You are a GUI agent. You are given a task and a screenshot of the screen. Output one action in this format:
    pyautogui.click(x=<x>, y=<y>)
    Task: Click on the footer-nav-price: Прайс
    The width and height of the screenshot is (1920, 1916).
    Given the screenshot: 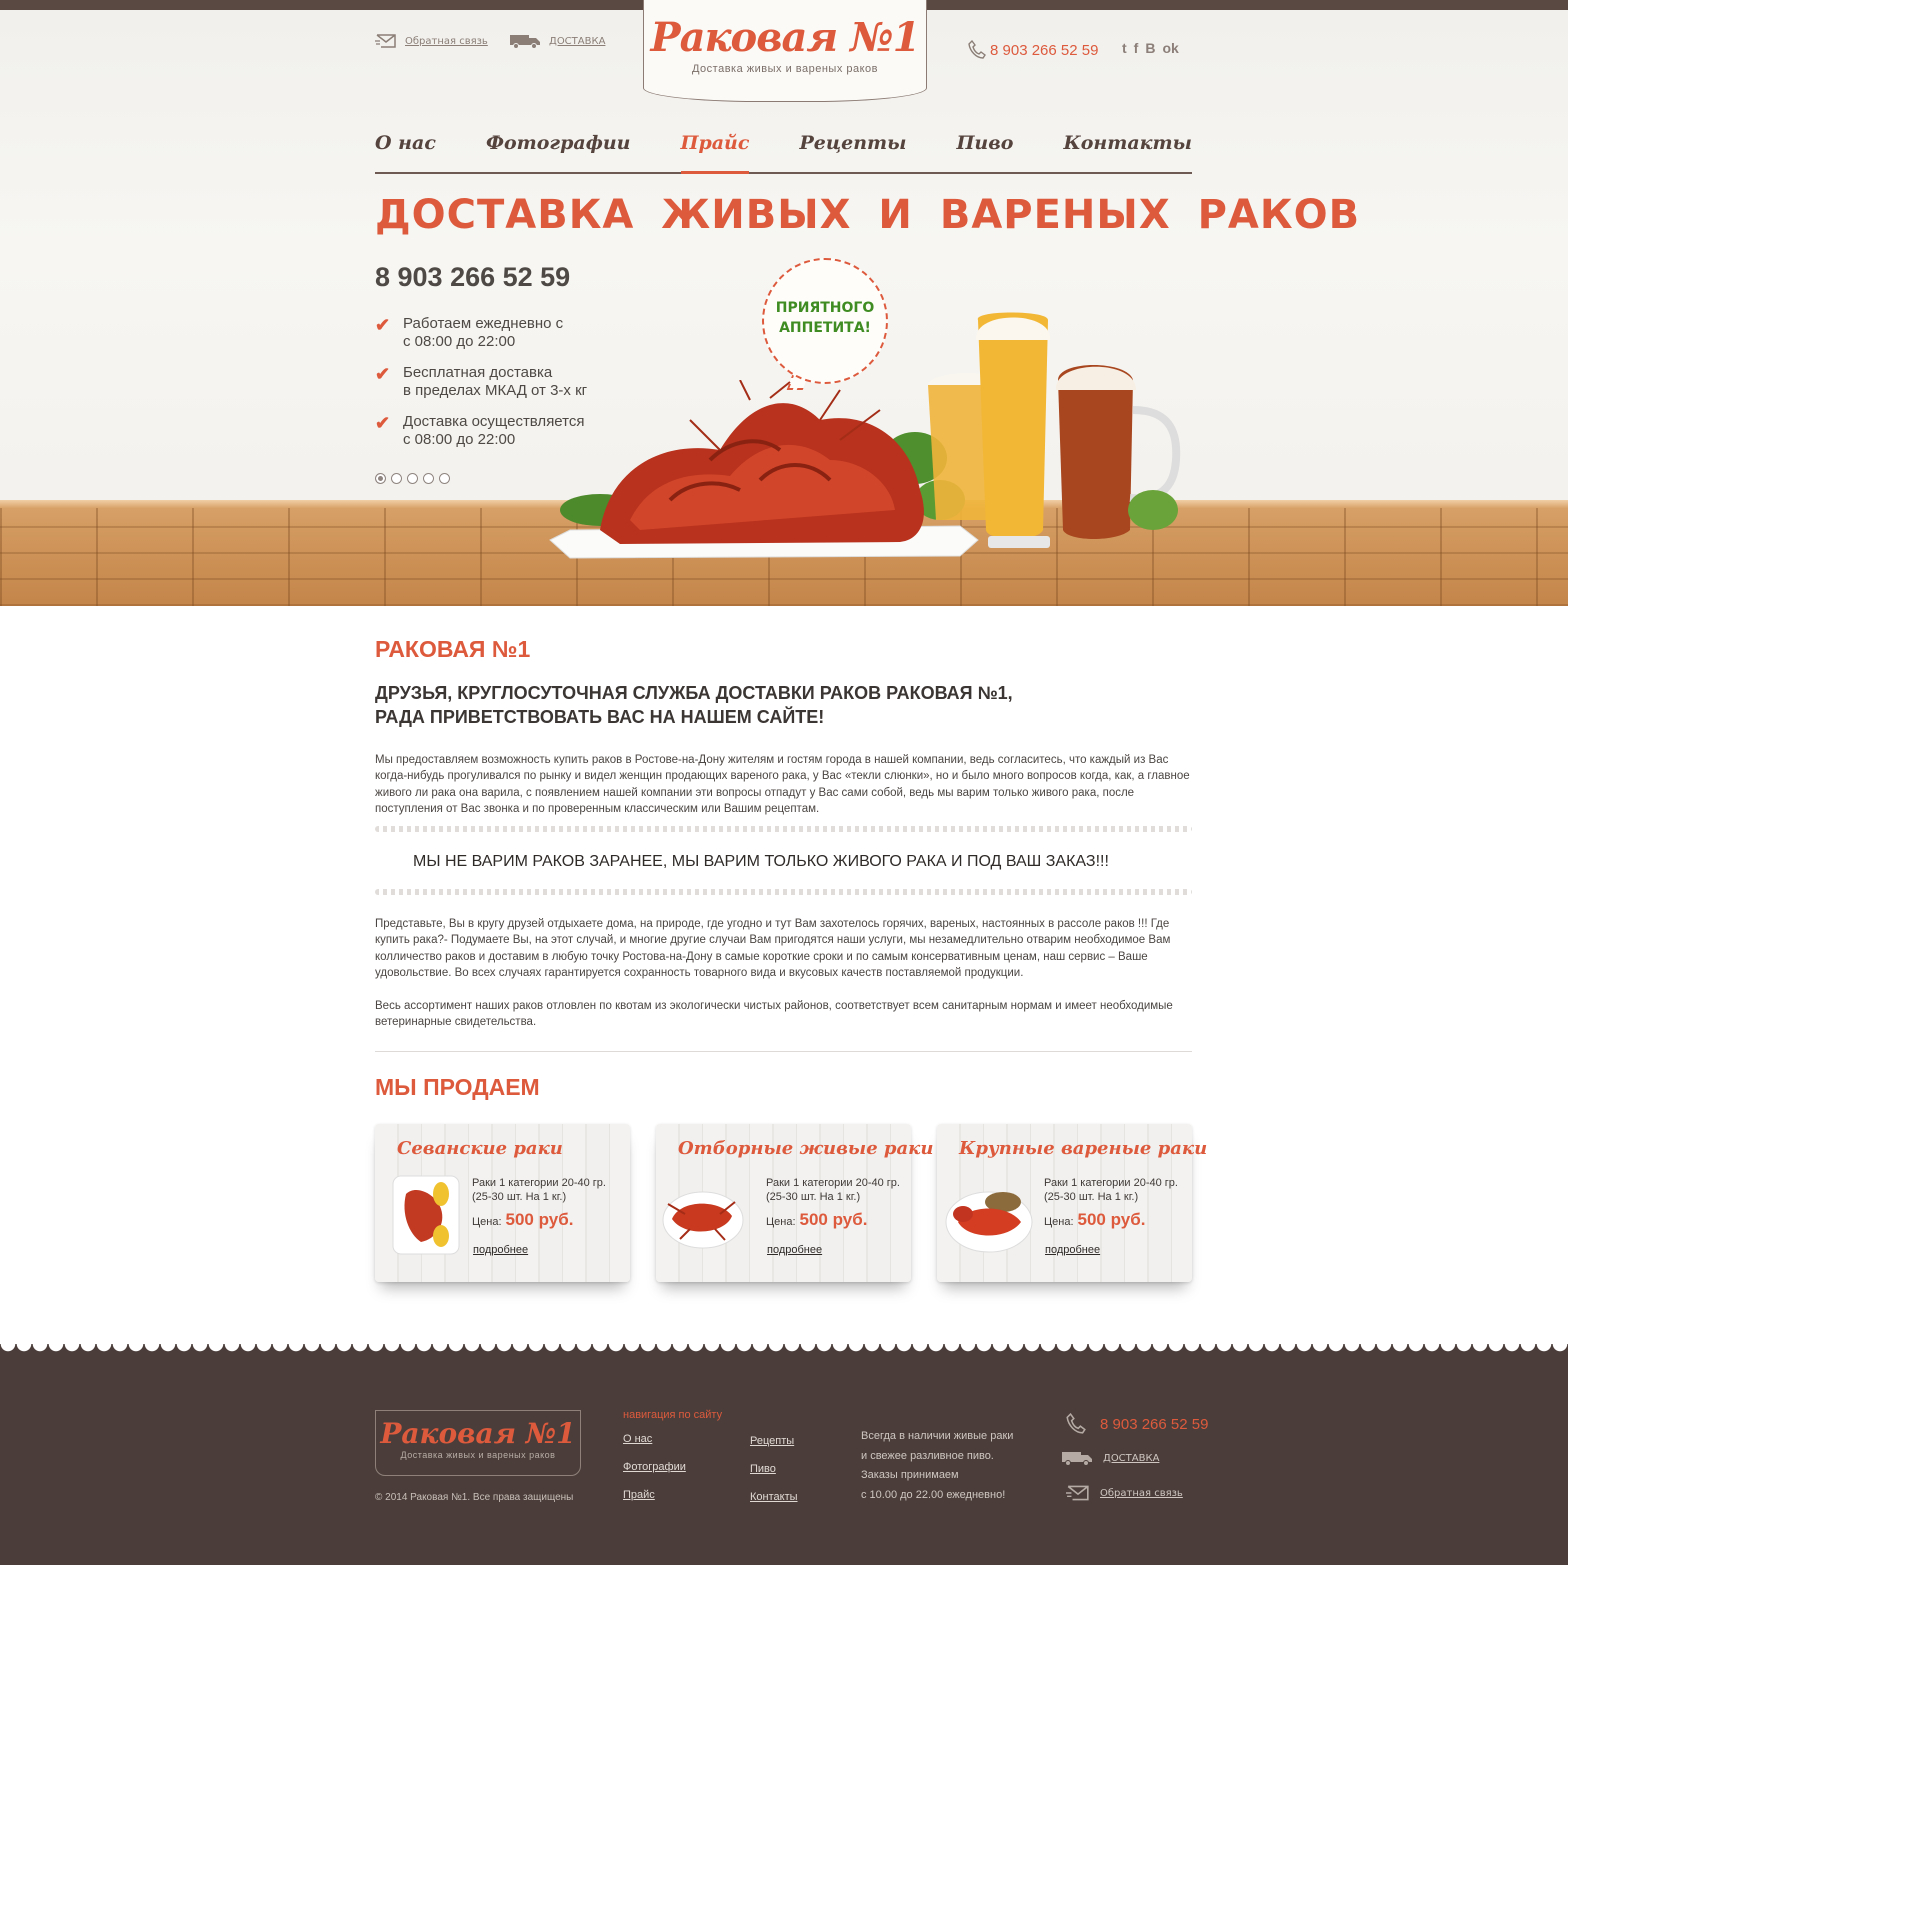 What is the action you would take?
    pyautogui.click(x=639, y=1495)
    